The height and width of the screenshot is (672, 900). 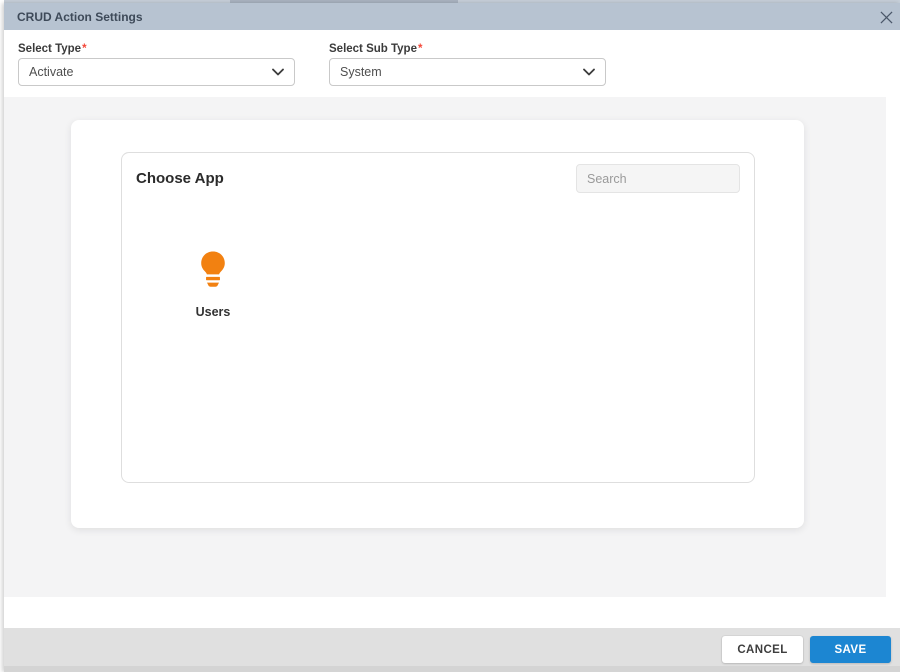 I want to click on select-sub-type-value: System, so click(x=361, y=72).